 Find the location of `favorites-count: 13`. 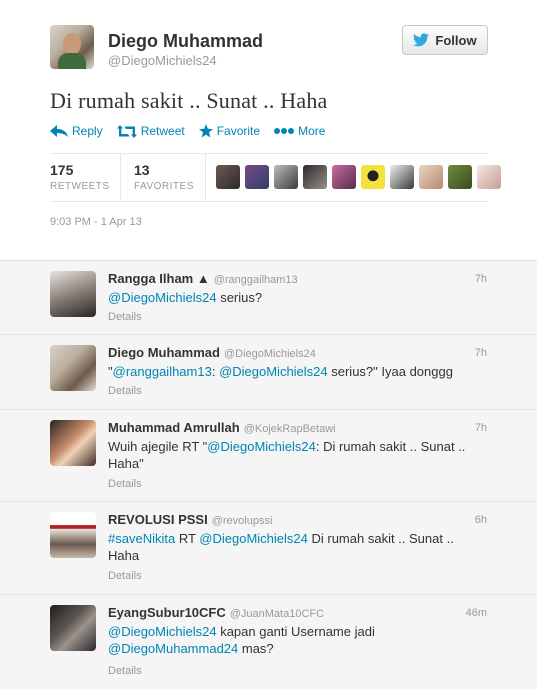

favorites-count: 13 is located at coordinates (142, 170).